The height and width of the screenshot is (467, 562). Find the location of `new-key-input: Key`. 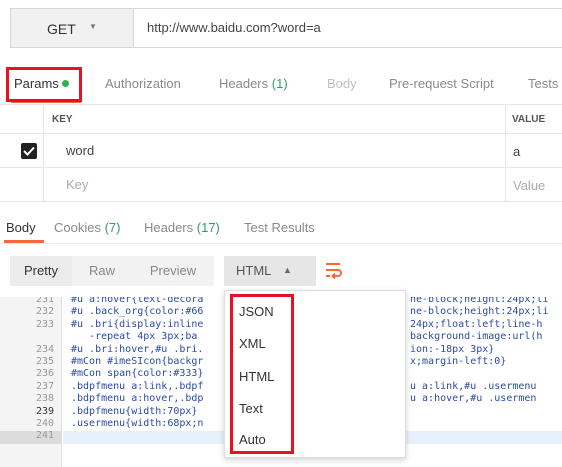

new-key-input: Key is located at coordinates (77, 184).